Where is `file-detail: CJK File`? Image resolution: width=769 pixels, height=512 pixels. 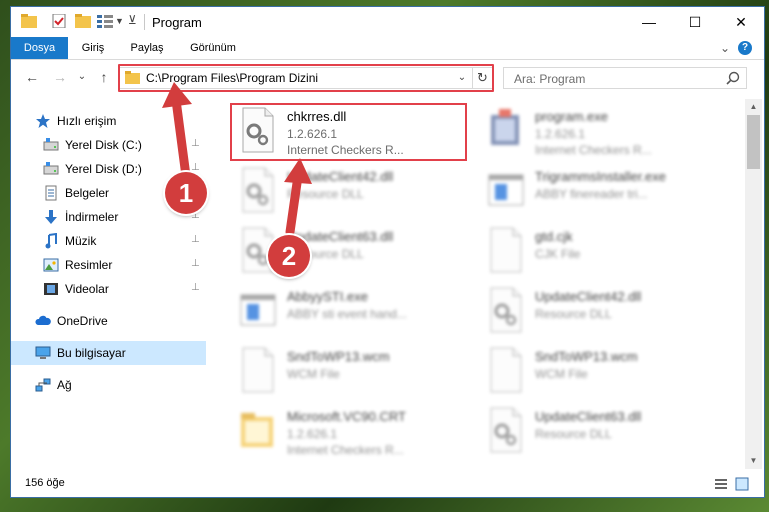
file-detail: CJK File is located at coordinates (558, 254).